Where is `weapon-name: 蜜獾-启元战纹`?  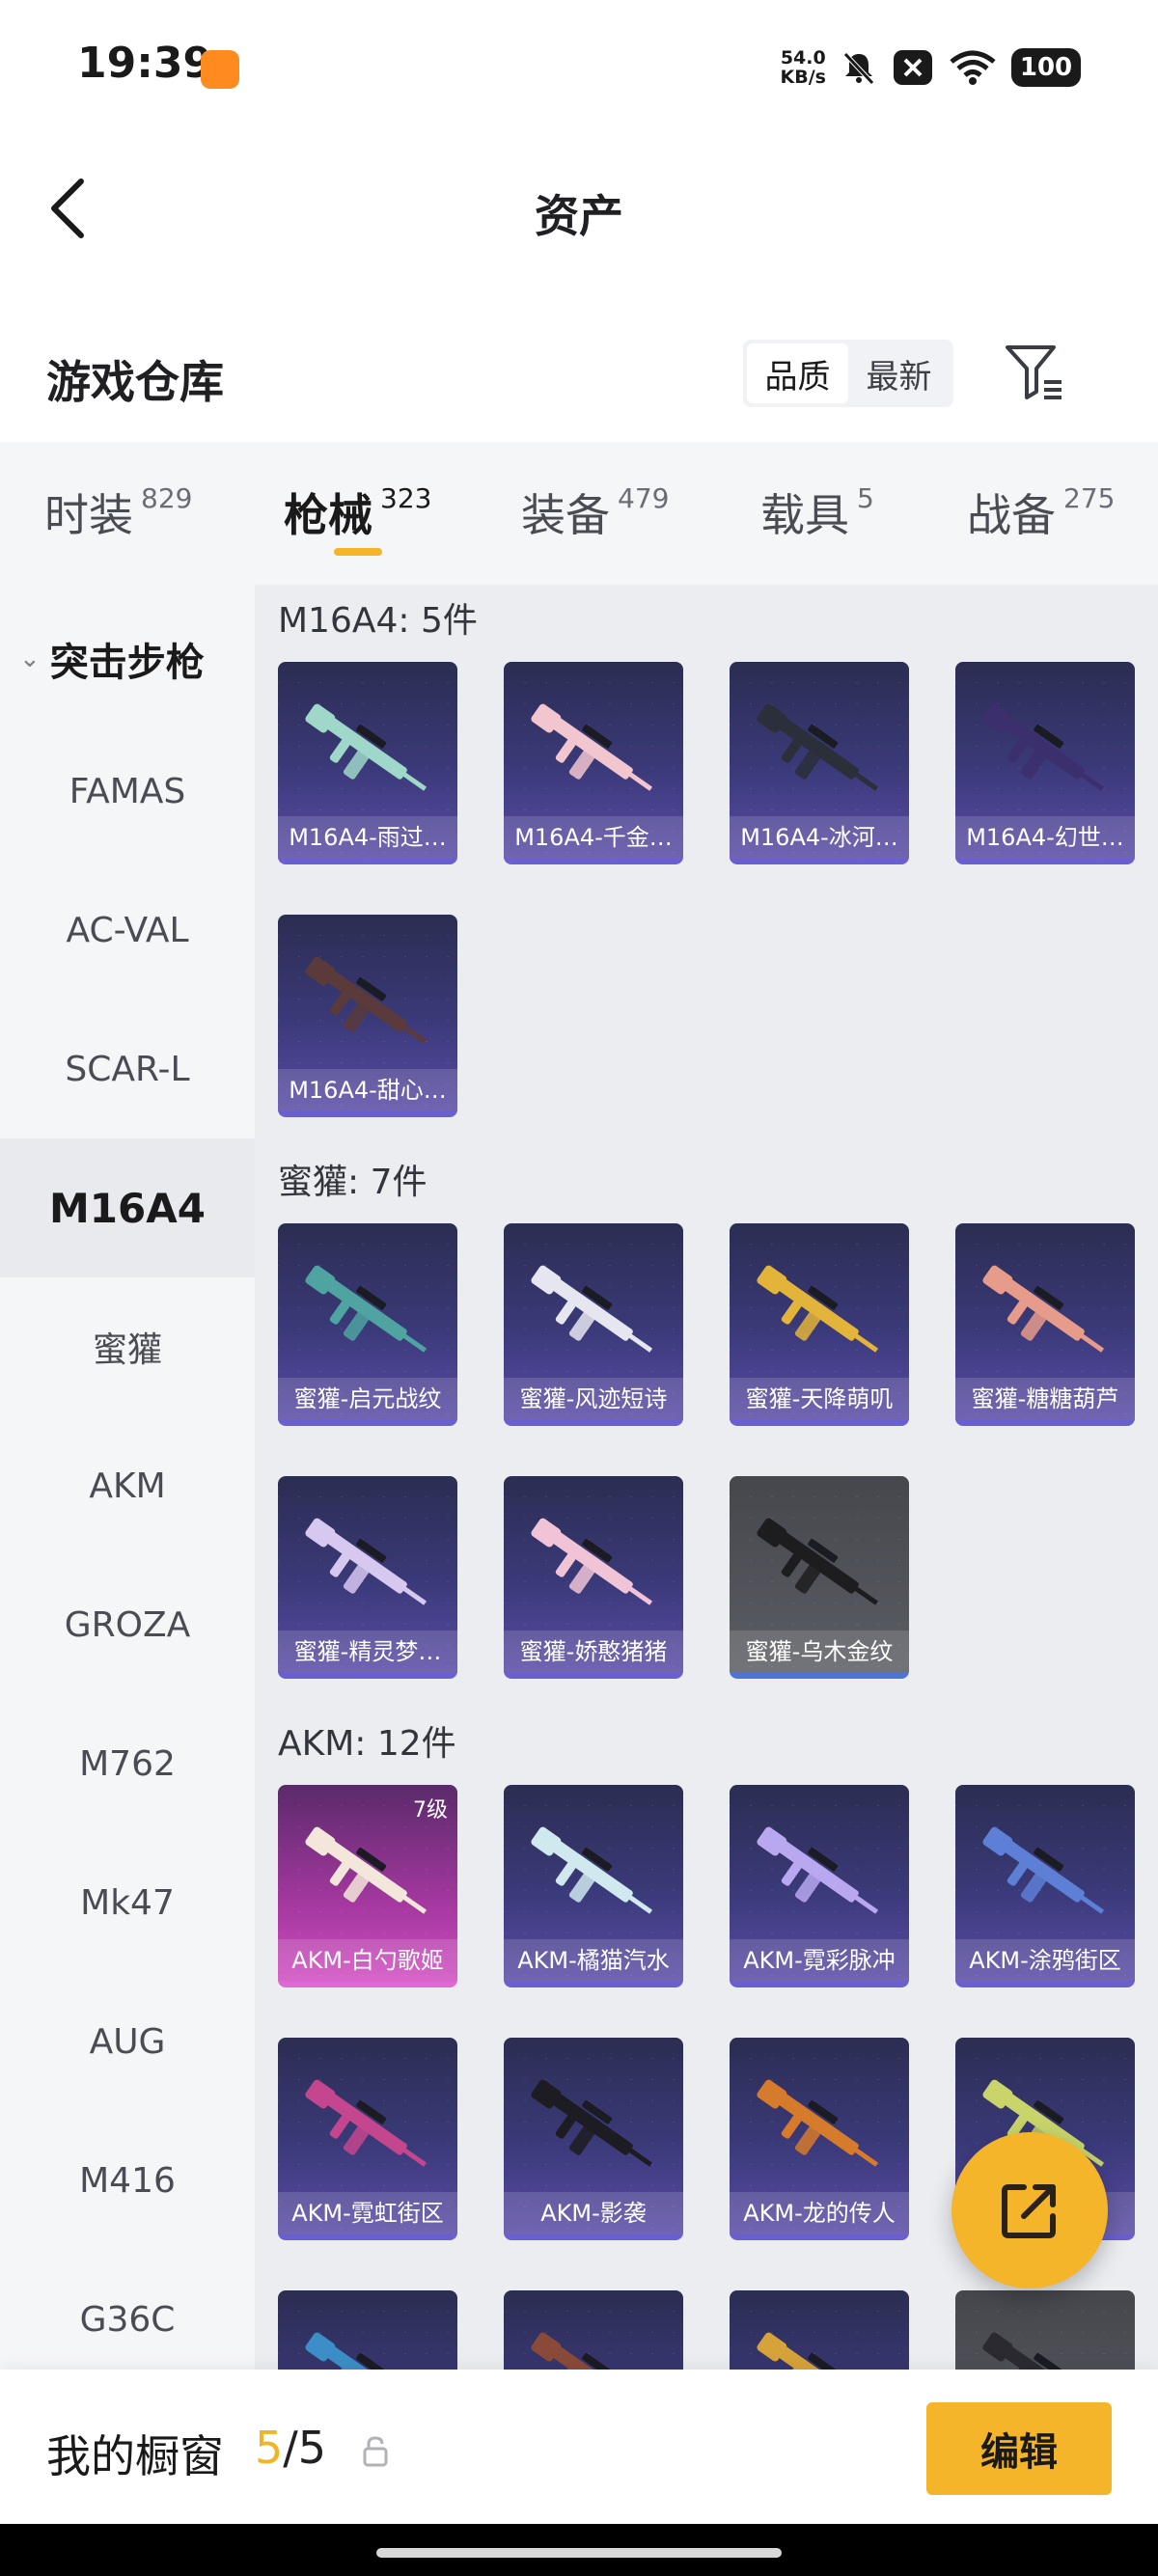
weapon-name: 蜜獾-启元战纹 is located at coordinates (367, 1399).